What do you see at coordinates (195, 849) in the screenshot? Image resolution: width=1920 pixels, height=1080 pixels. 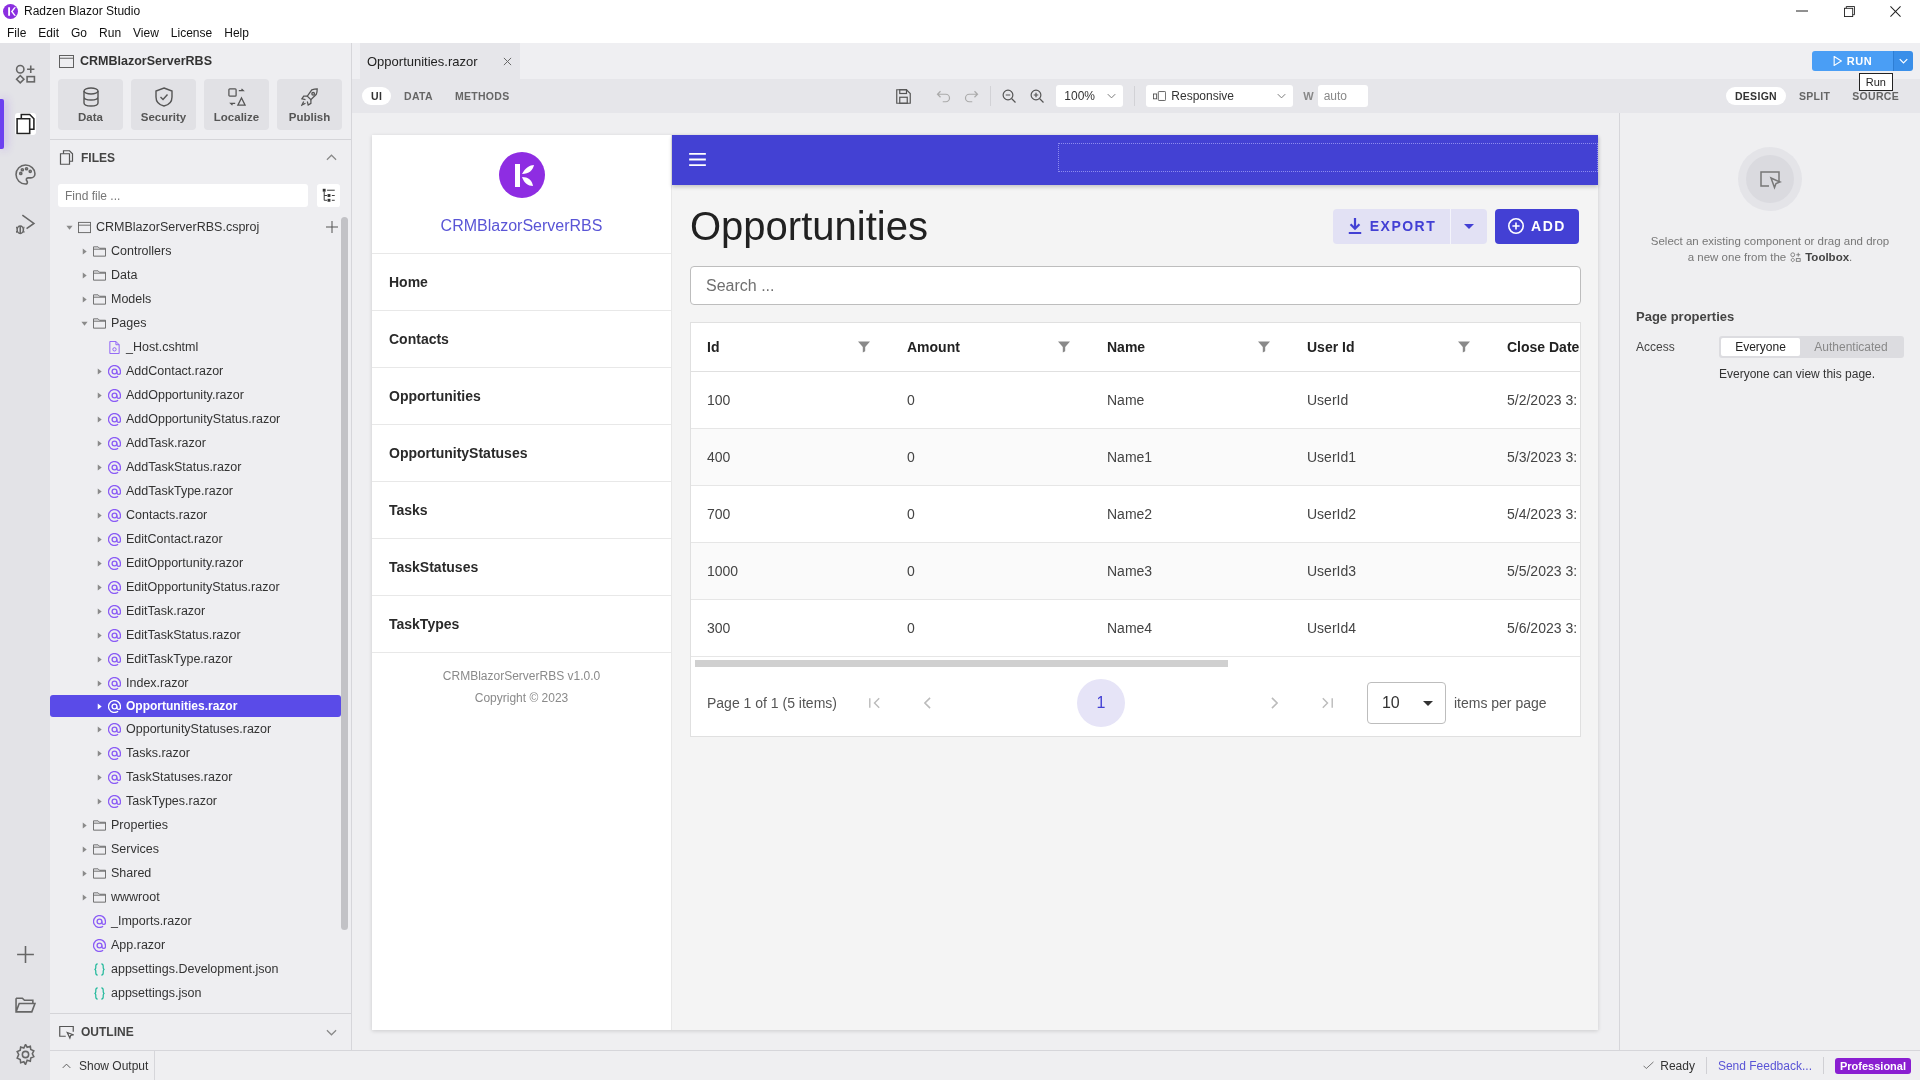 I see `tree-item: Services` at bounding box center [195, 849].